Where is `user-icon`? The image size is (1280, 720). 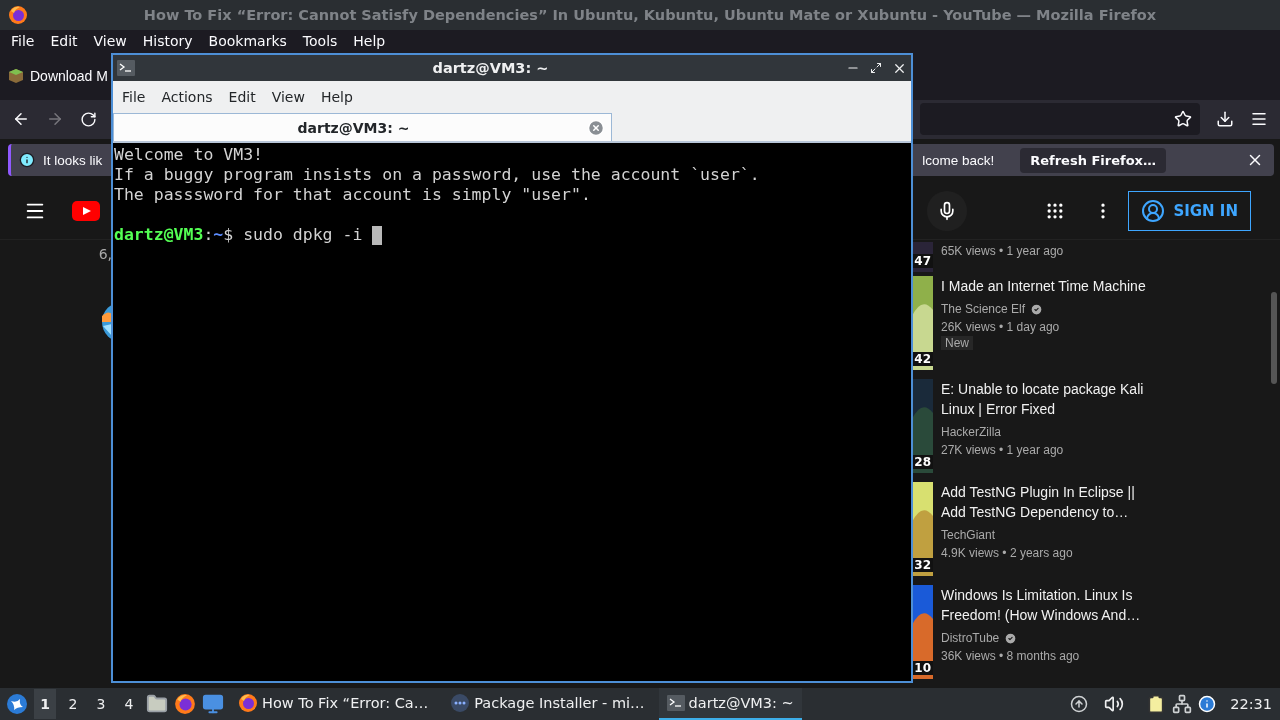
user-icon is located at coordinates (1153, 211).